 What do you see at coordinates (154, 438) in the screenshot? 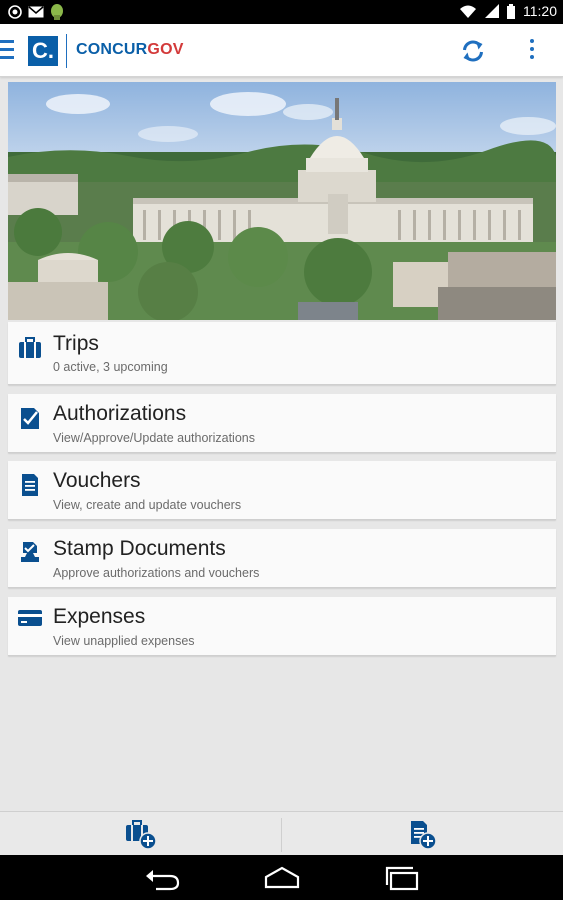
I see `menu-item-subtitle: View/Approve/Update authorizations` at bounding box center [154, 438].